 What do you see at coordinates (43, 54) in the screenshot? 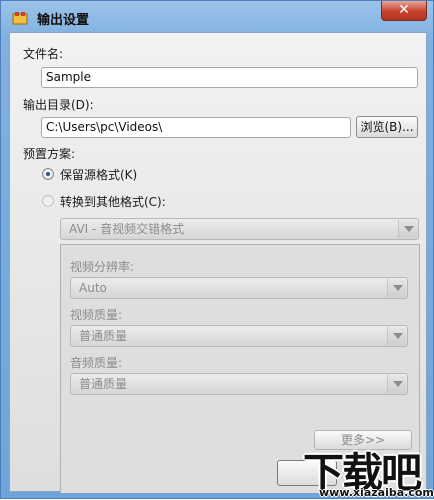
I see `filename-label: 文件名:` at bounding box center [43, 54].